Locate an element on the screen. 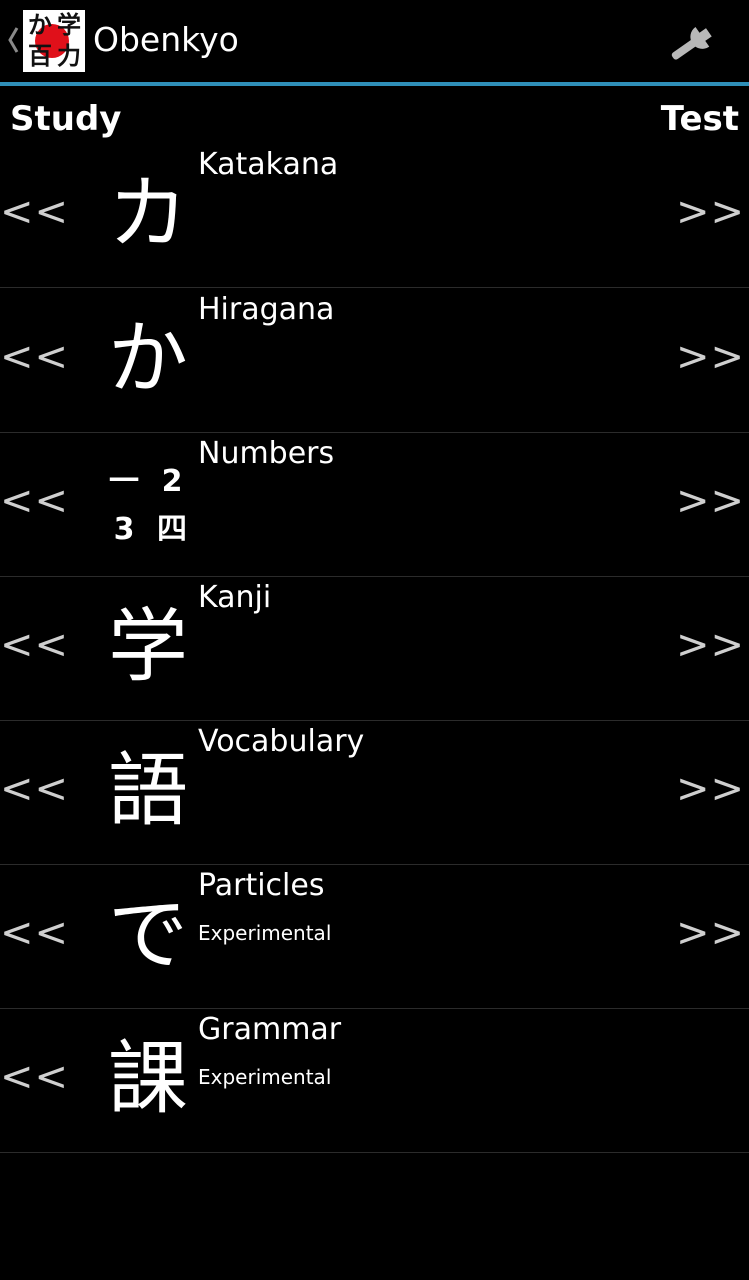 The height and width of the screenshot is (1280, 749). test-column-header: Test is located at coordinates (699, 119).